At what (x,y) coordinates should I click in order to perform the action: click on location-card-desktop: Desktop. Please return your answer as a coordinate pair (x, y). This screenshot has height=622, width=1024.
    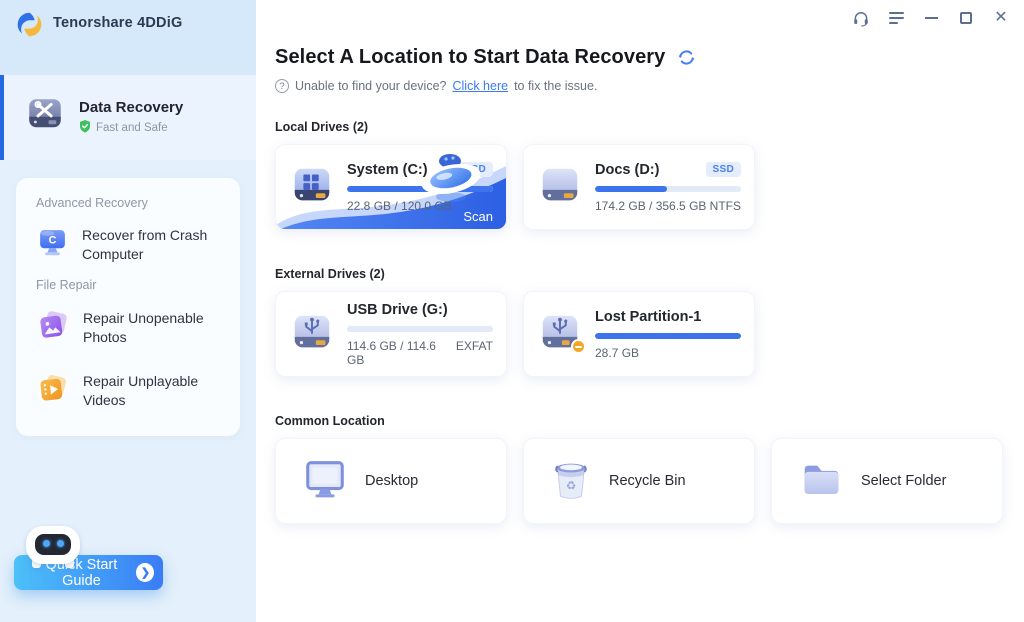
    Looking at the image, I should click on (391, 481).